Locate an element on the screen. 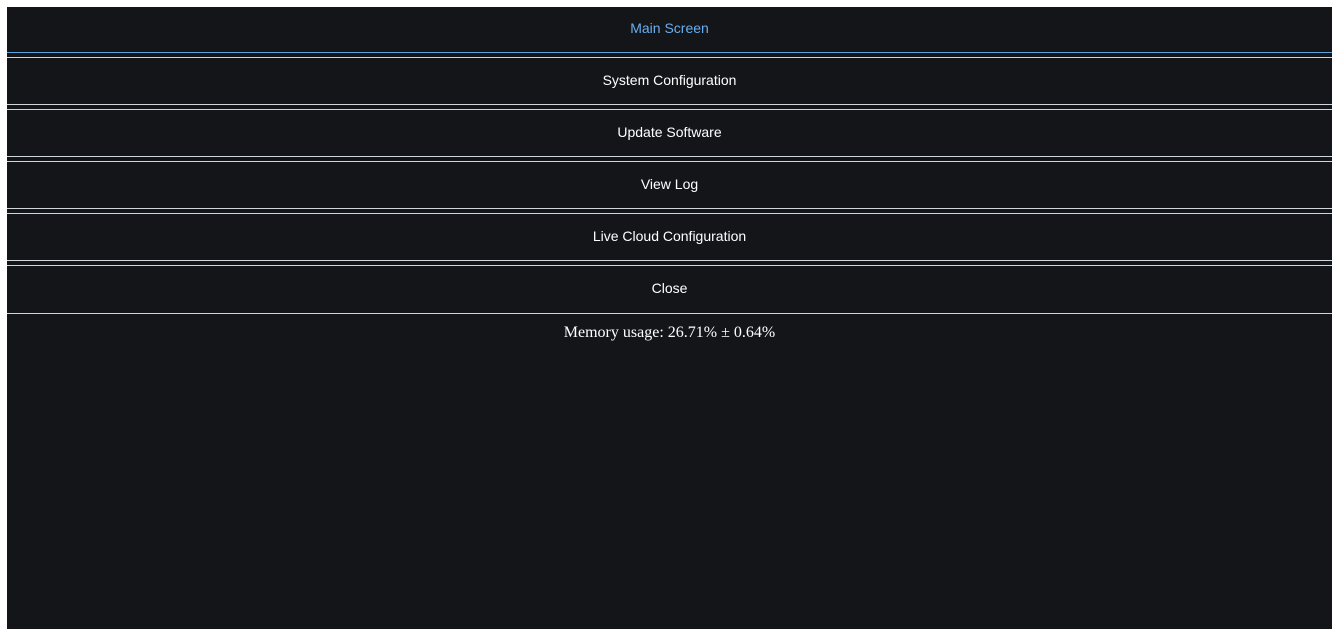 This screenshot has width=1336, height=629. menu-item-live-cloud-configuration: Live Cloud Configuration is located at coordinates (669, 240).